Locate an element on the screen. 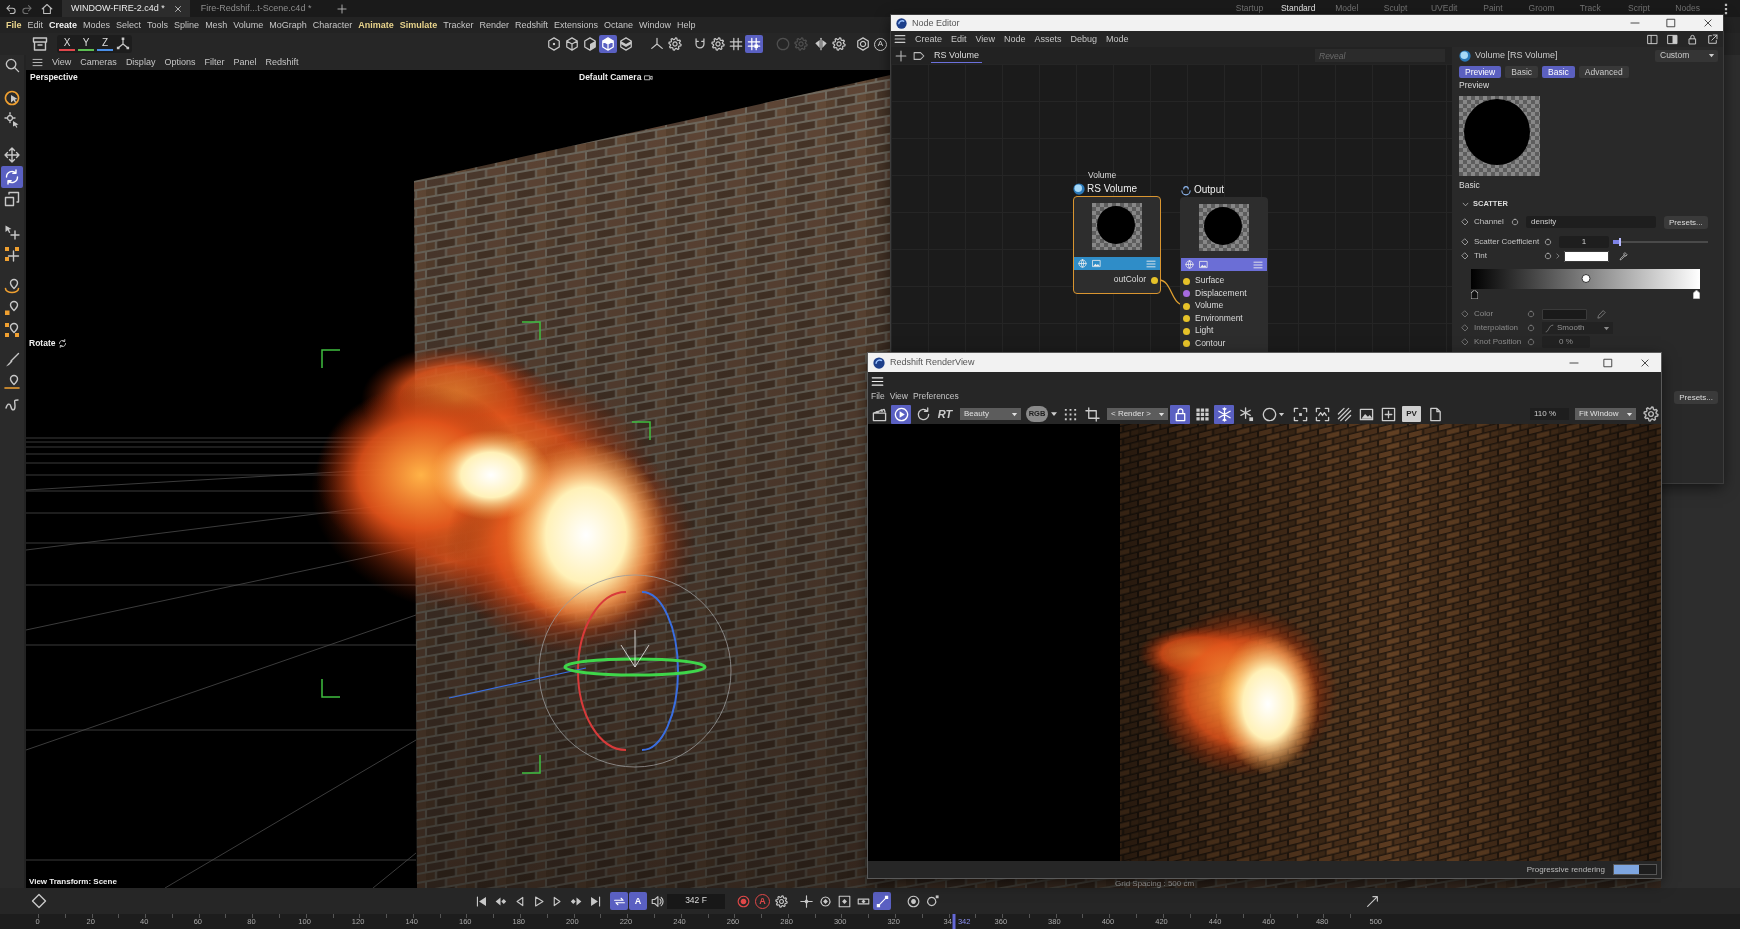 This screenshot has height=929, width=1740. file-tab: WINDOW-FIRE-2.c4d * is located at coordinates (126, 8).